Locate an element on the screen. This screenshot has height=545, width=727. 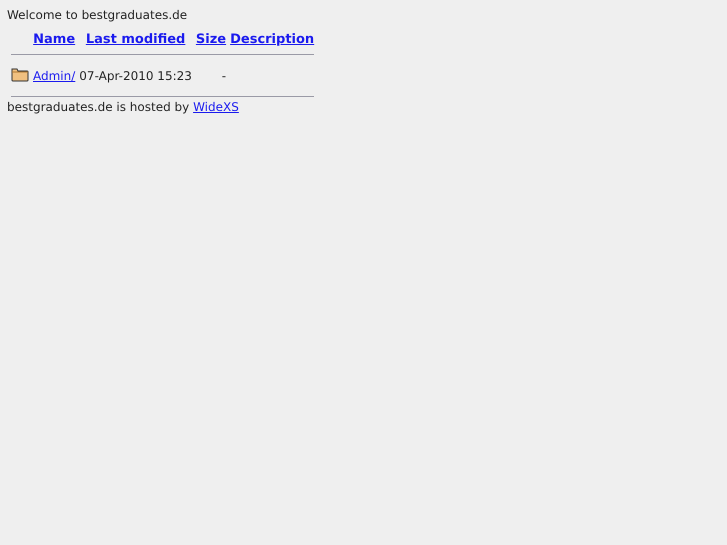
footer-text: bestgraduates.de is hosted by is located at coordinates (98, 107).